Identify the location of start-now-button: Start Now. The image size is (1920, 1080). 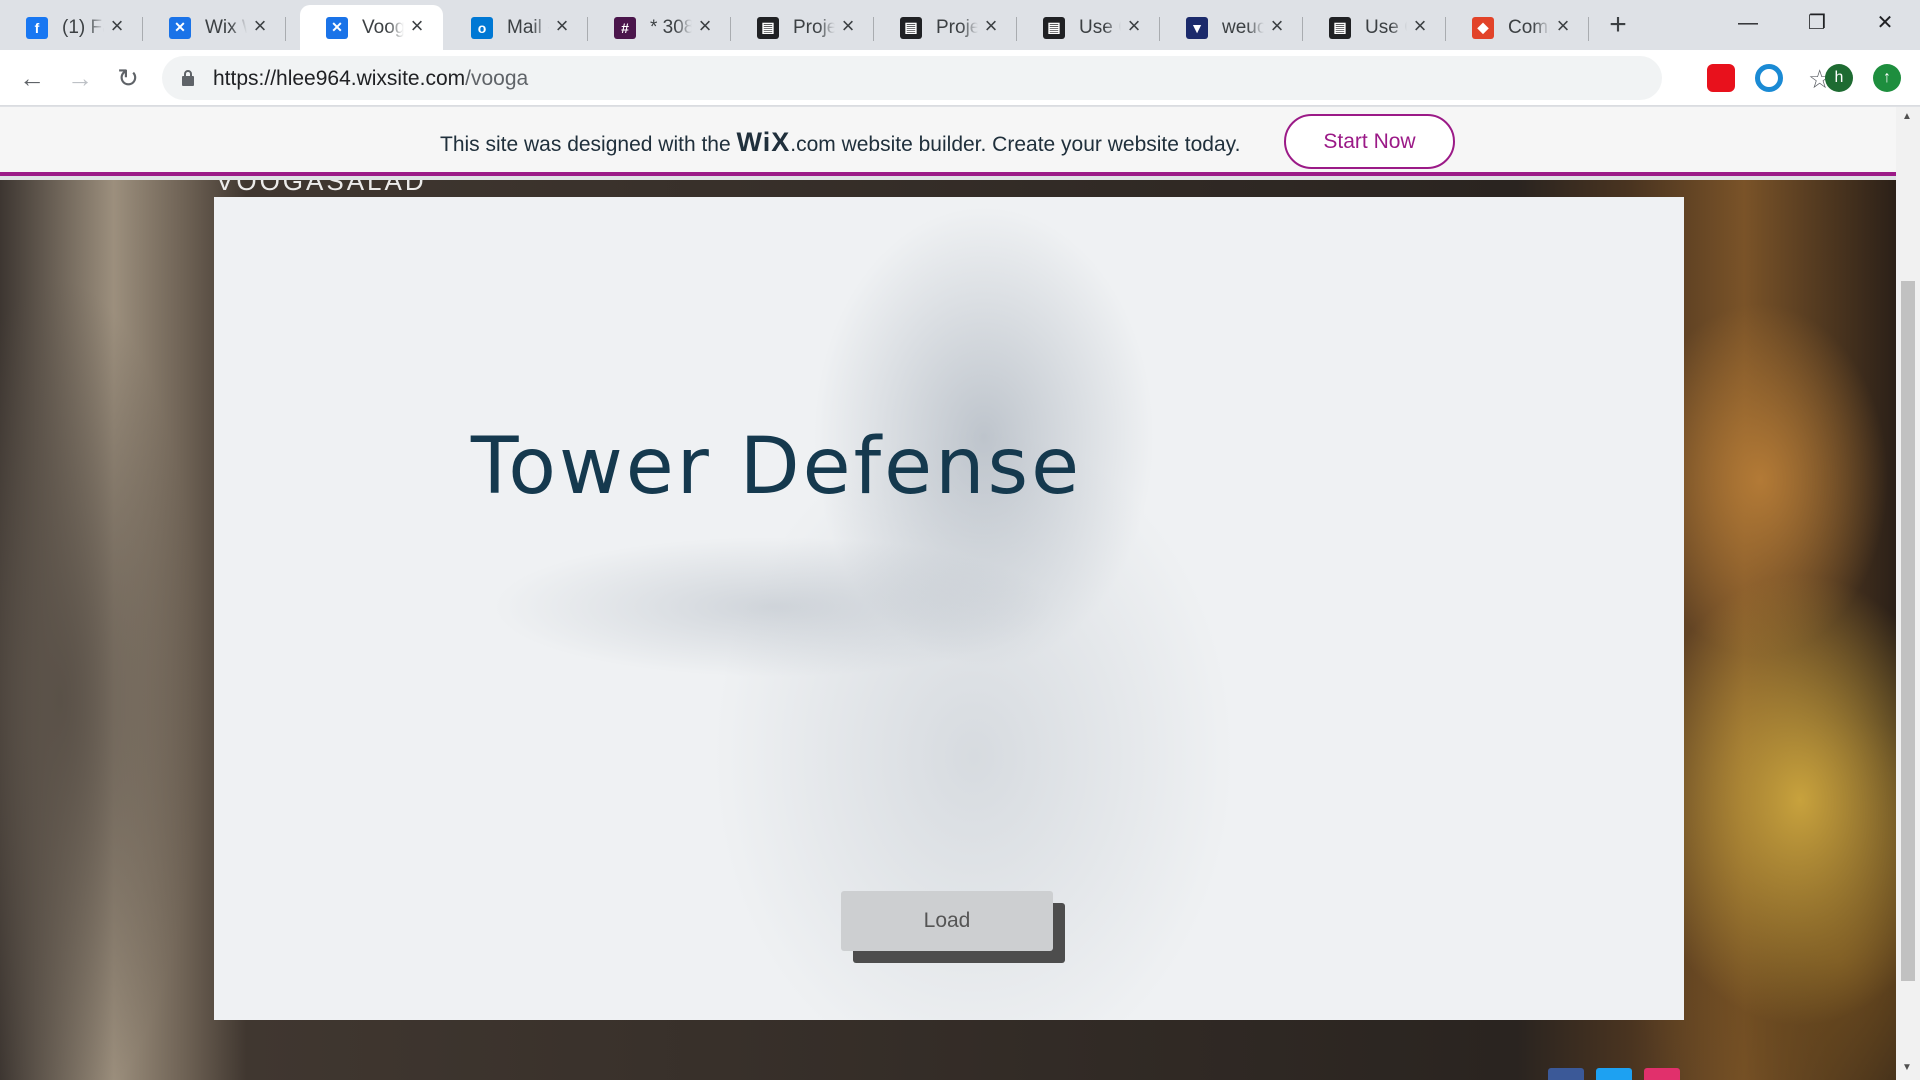
(1369, 141).